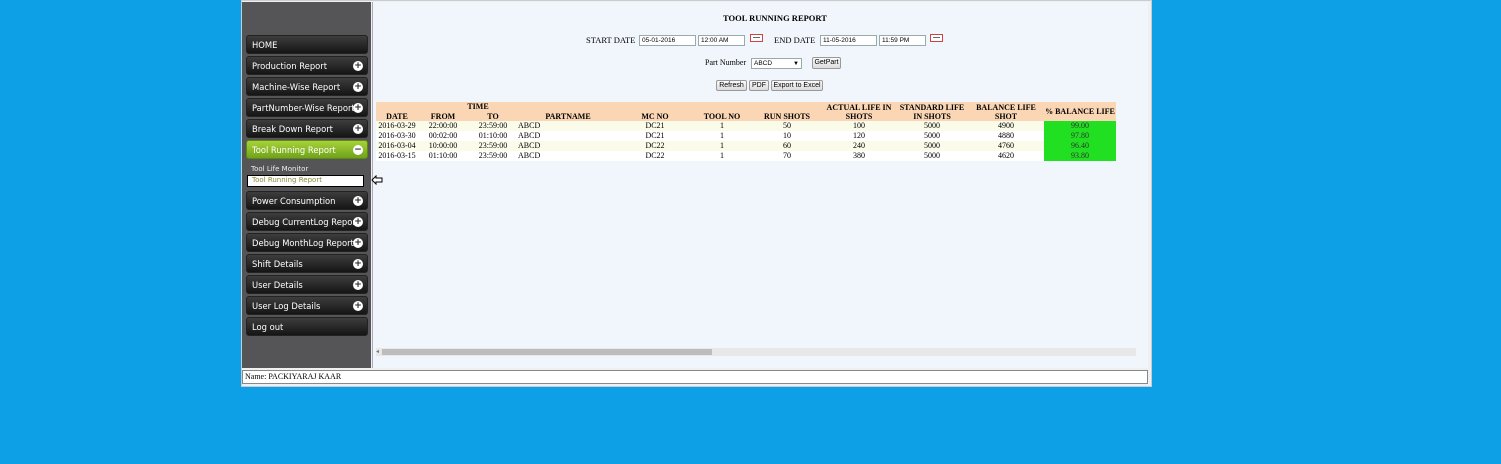 The height and width of the screenshot is (464, 1501). I want to click on part-number-label: Part Number, so click(726, 62).